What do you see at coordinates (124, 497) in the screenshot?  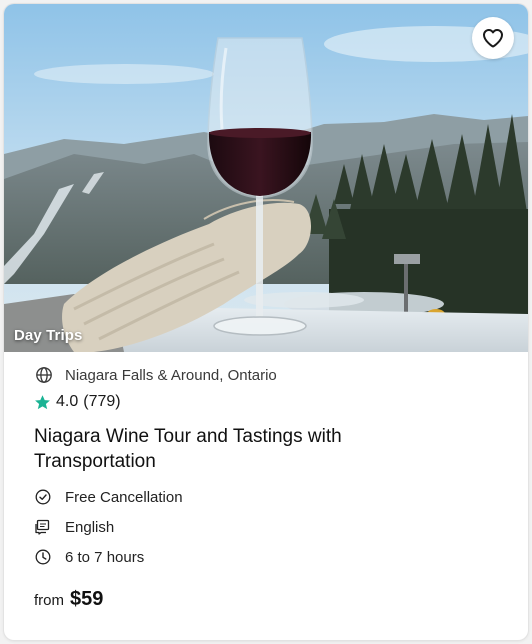 I see `feature-label: Free Cancellation` at bounding box center [124, 497].